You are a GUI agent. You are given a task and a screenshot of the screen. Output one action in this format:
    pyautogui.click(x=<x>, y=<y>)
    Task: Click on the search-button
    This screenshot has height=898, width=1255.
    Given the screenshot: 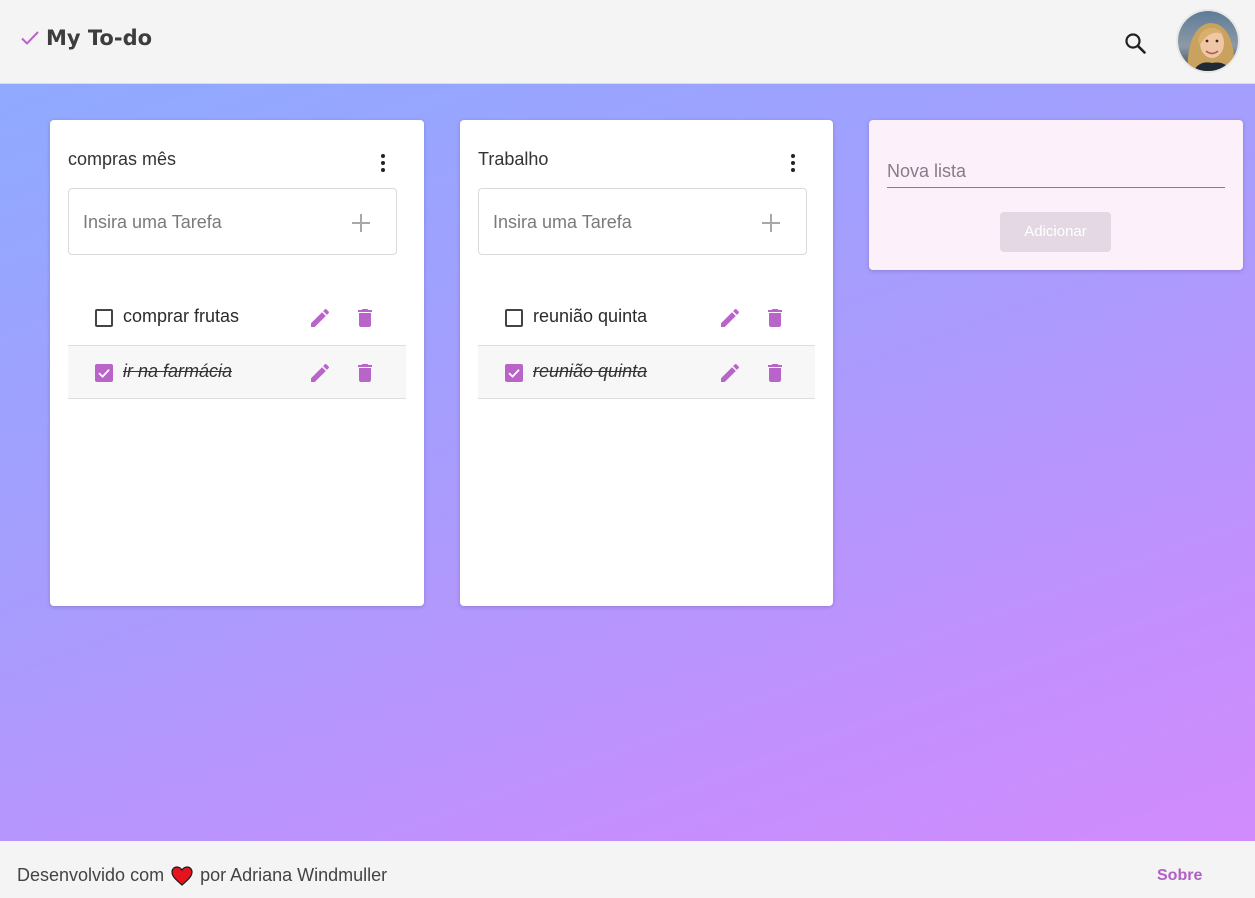 What is the action you would take?
    pyautogui.click(x=1136, y=44)
    